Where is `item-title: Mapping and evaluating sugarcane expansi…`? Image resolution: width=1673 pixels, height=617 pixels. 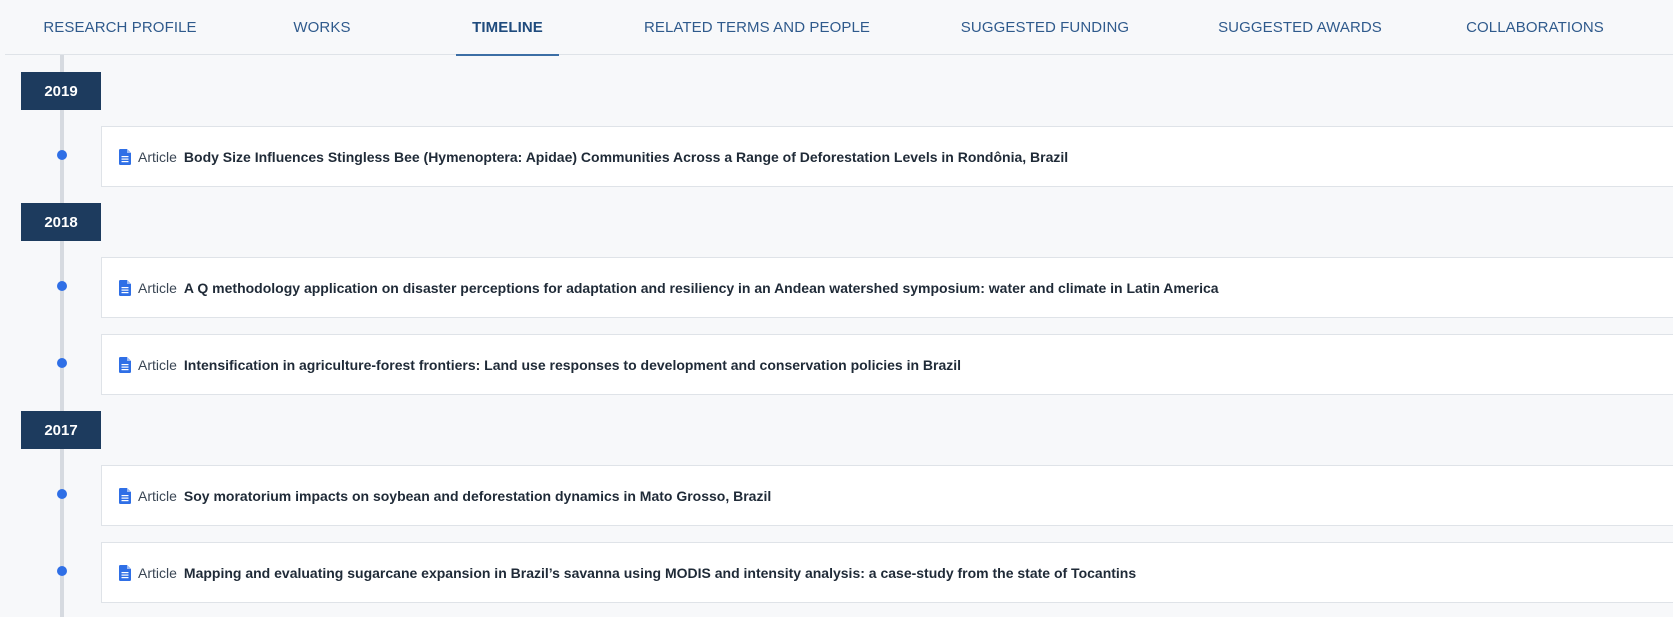
item-title: Mapping and evaluating sugarcane expansi… is located at coordinates (660, 573).